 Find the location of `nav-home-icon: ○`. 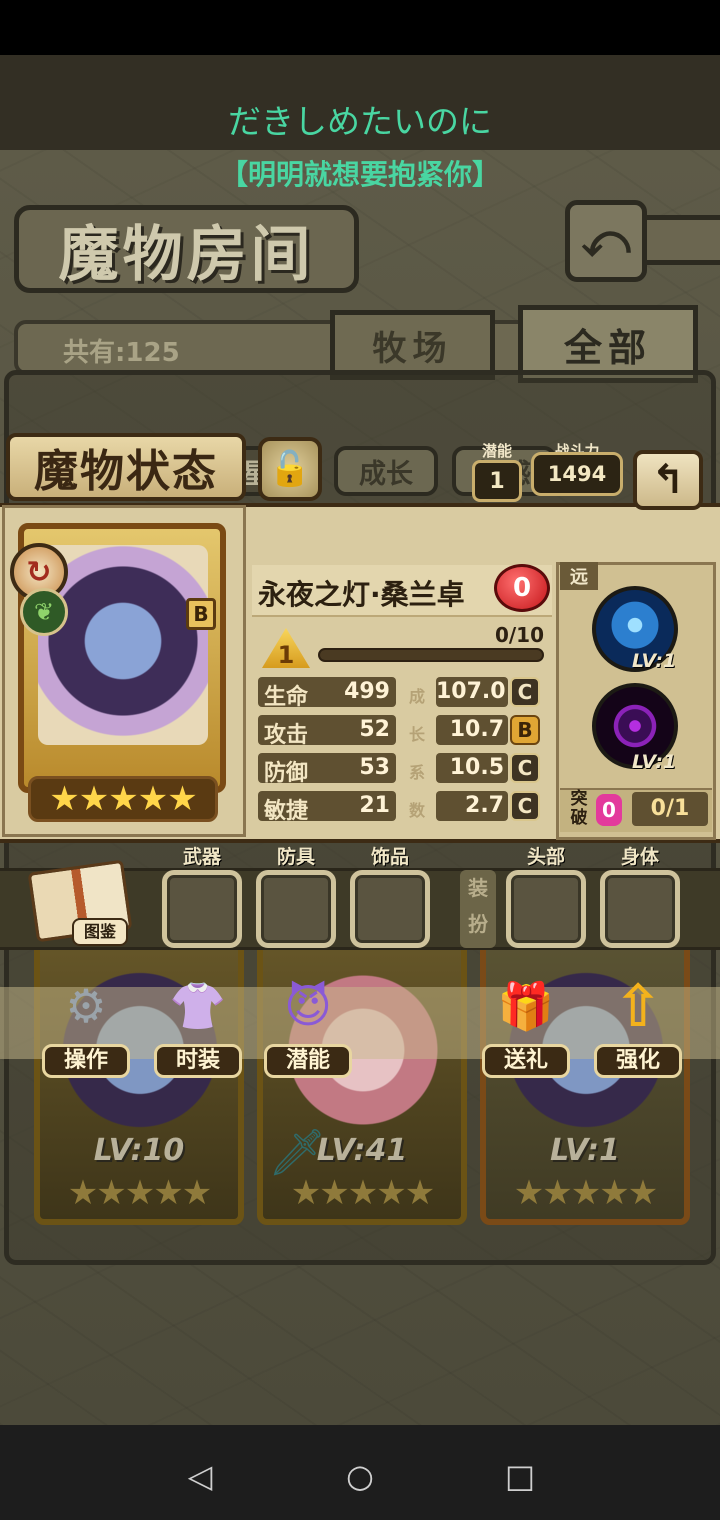

nav-home-icon: ○ is located at coordinates (360, 1476).